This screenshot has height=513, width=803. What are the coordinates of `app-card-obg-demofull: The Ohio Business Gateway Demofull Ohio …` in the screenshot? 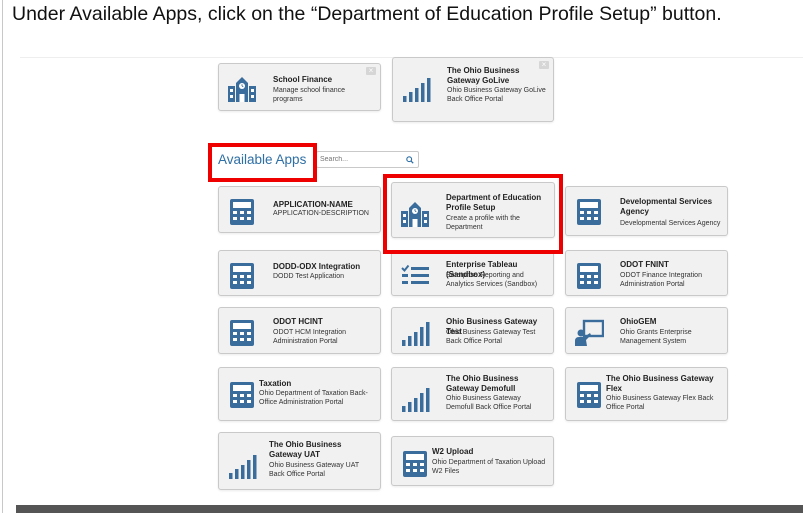 It's located at (472, 394).